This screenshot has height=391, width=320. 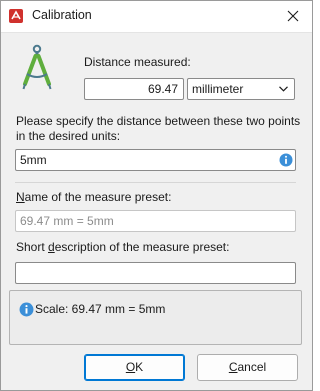 I want to click on window-title: Calibration, so click(x=62, y=15).